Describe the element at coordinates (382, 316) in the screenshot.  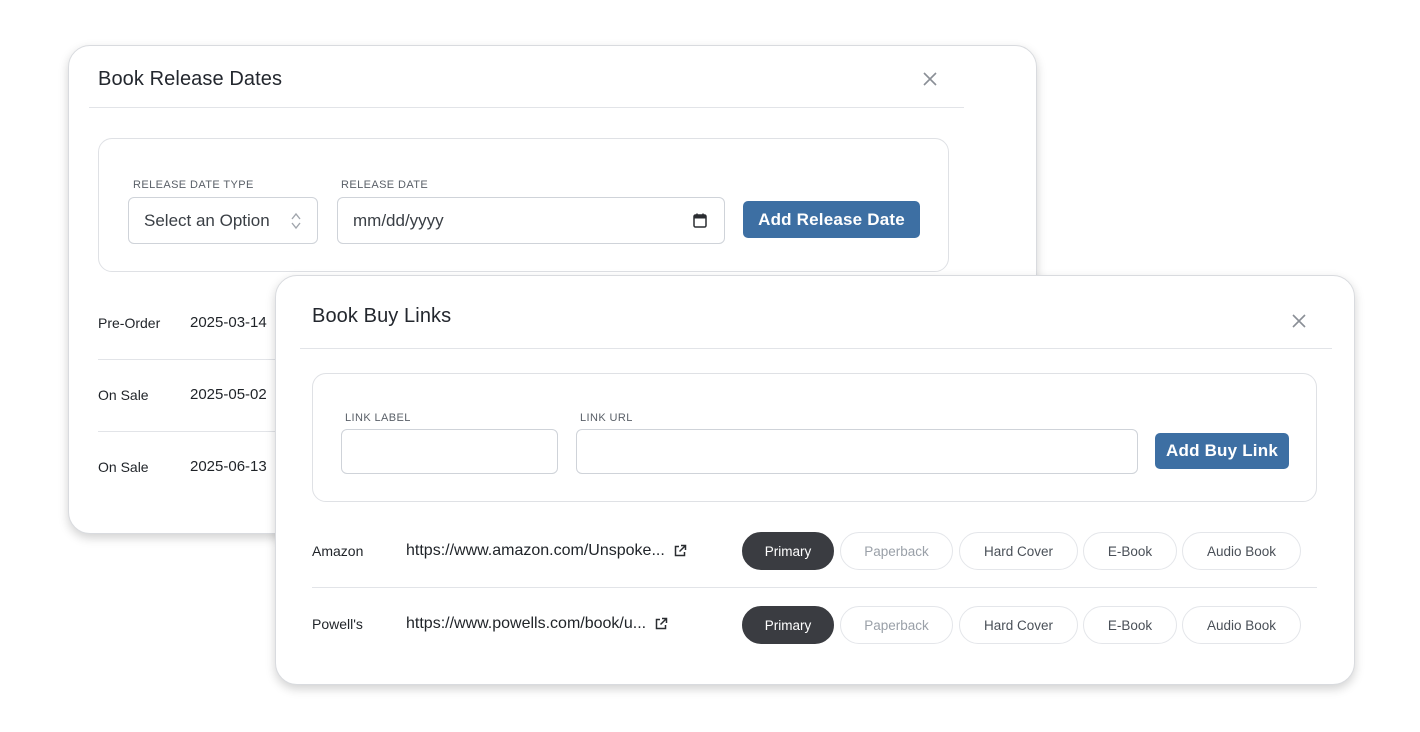
I see `buy-links-title: Book Buy Links` at that location.